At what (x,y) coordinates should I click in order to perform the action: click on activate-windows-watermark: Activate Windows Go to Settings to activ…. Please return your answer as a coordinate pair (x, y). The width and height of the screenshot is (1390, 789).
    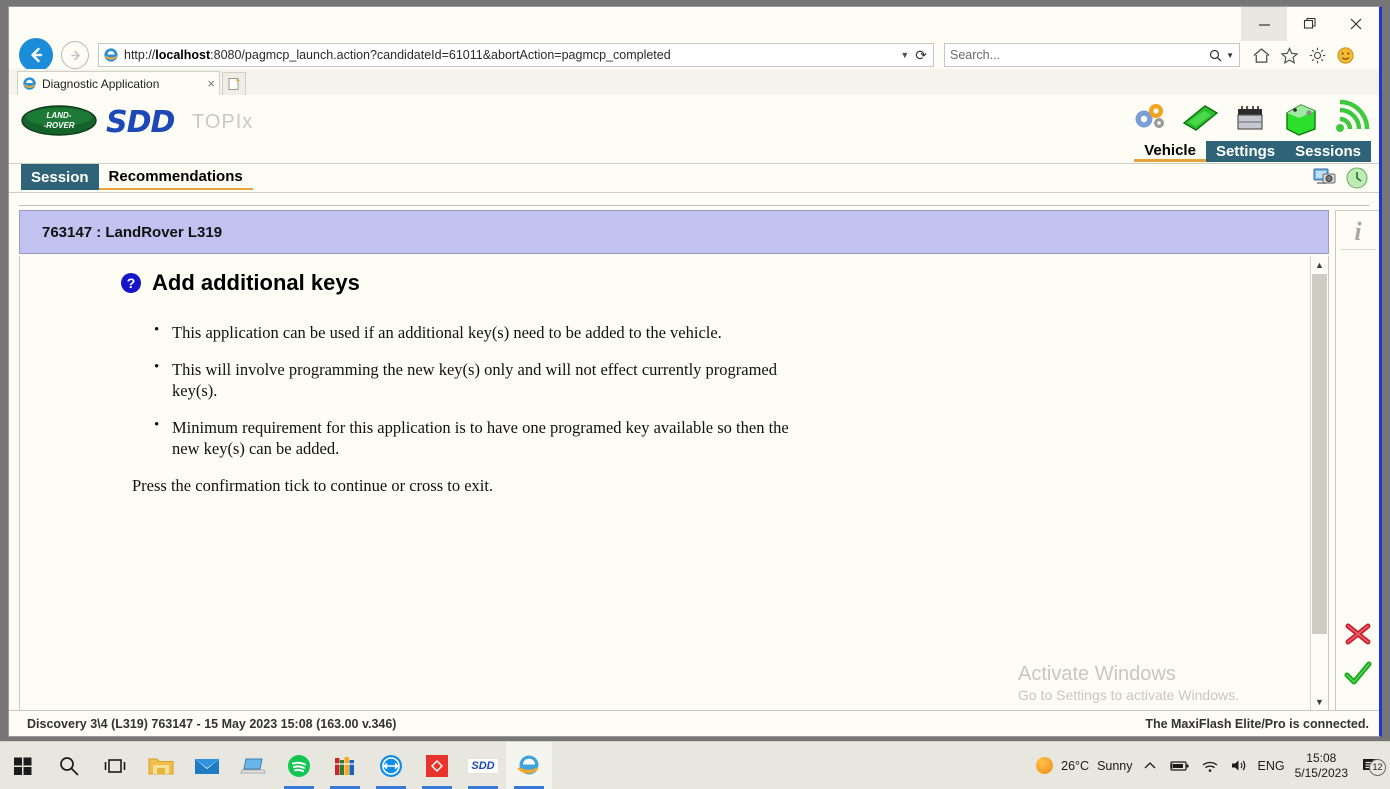
    Looking at the image, I should click on (1128, 683).